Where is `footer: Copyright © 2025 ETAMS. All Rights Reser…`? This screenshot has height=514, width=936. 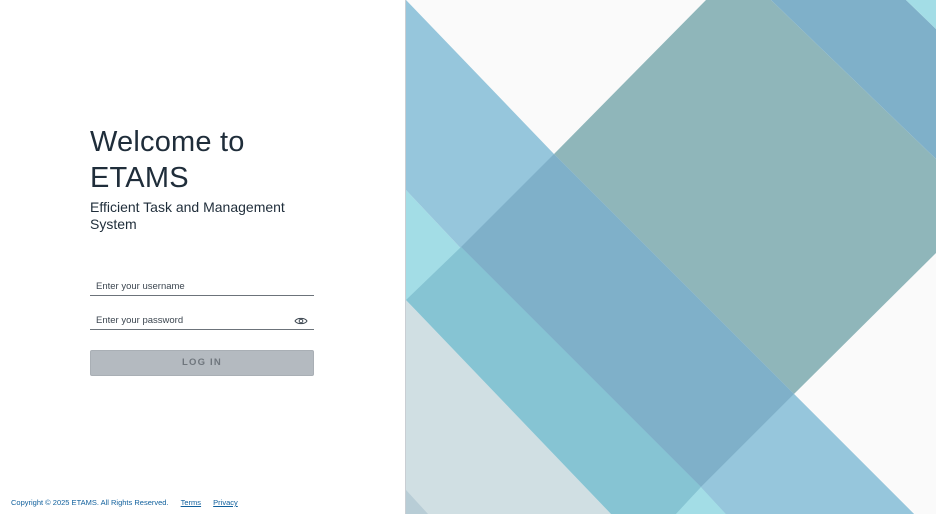 footer: Copyright © 2025 ETAMS. All Rights Reser… is located at coordinates (124, 502).